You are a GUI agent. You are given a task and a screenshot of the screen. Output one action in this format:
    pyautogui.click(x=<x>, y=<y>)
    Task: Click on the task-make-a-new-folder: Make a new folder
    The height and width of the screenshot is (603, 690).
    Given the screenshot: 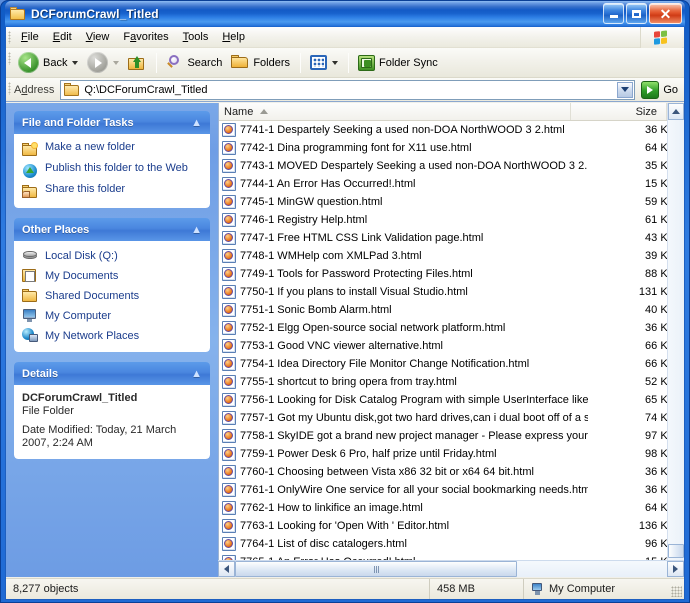 What is the action you would take?
    pyautogui.click(x=112, y=149)
    